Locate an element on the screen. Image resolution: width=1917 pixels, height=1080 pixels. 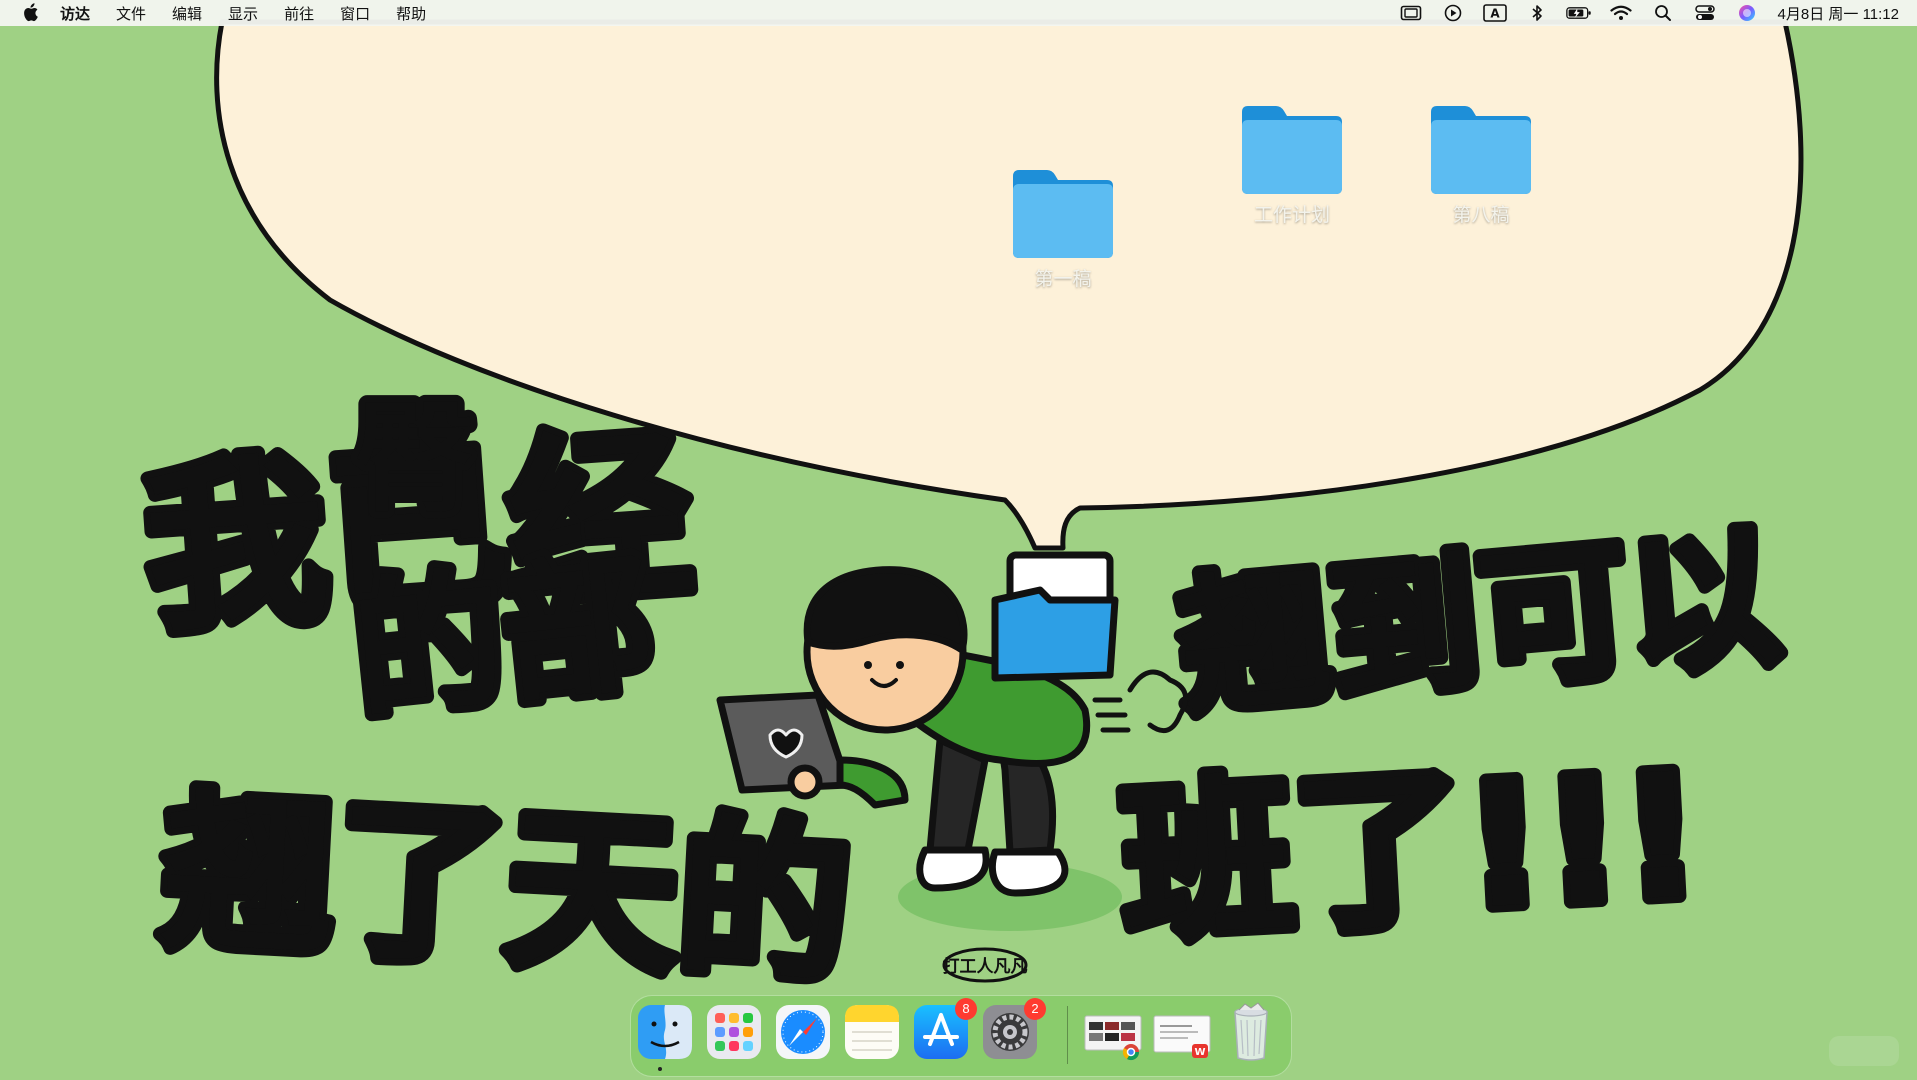
system-settings-badge: 2 is located at coordinates (1035, 1009).